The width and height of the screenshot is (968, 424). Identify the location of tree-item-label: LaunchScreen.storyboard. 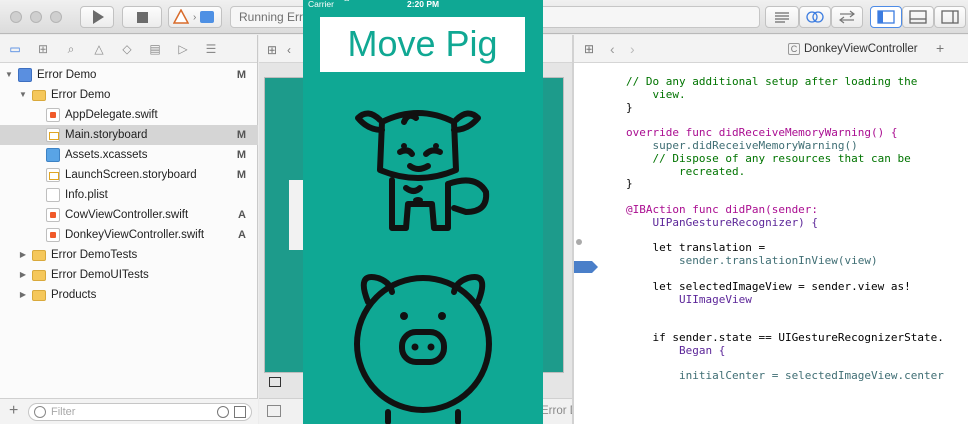
(131, 175).